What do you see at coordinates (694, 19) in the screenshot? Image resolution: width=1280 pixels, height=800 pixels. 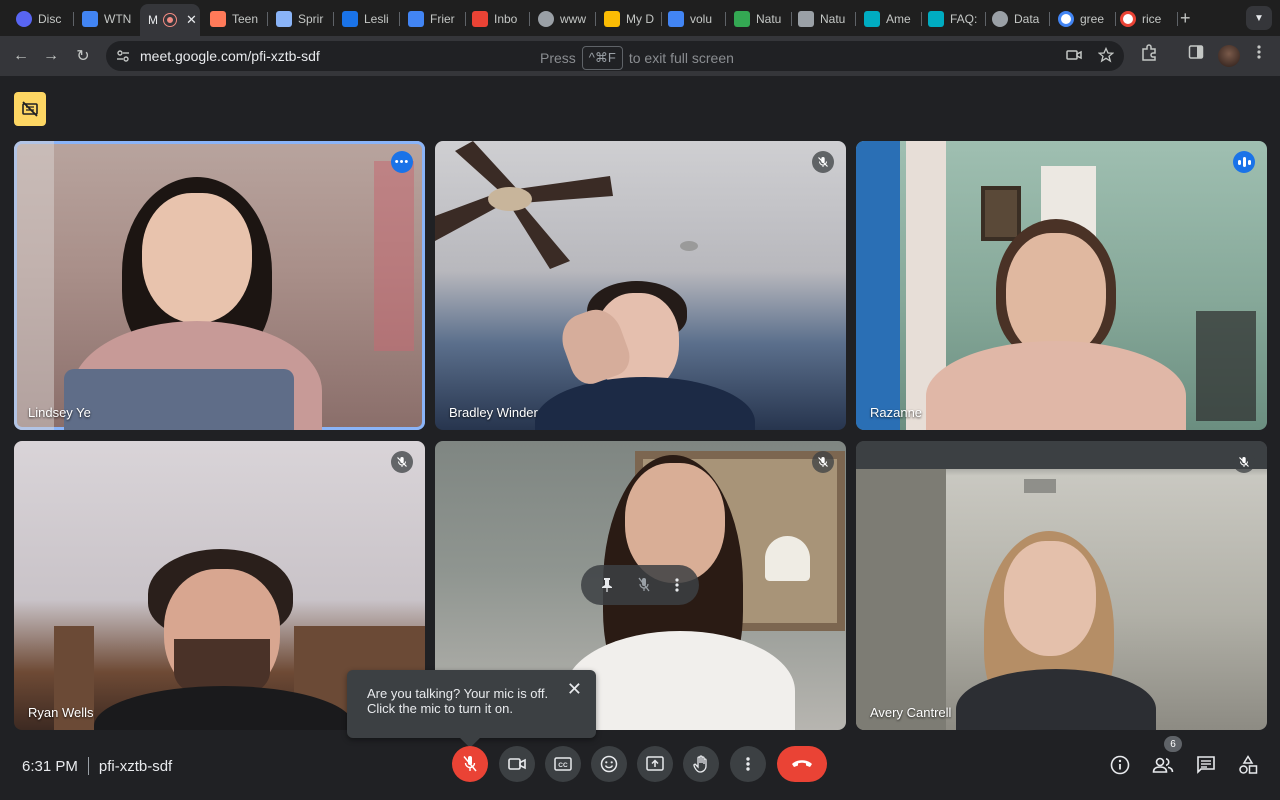 I see `browser-tab: volu` at bounding box center [694, 19].